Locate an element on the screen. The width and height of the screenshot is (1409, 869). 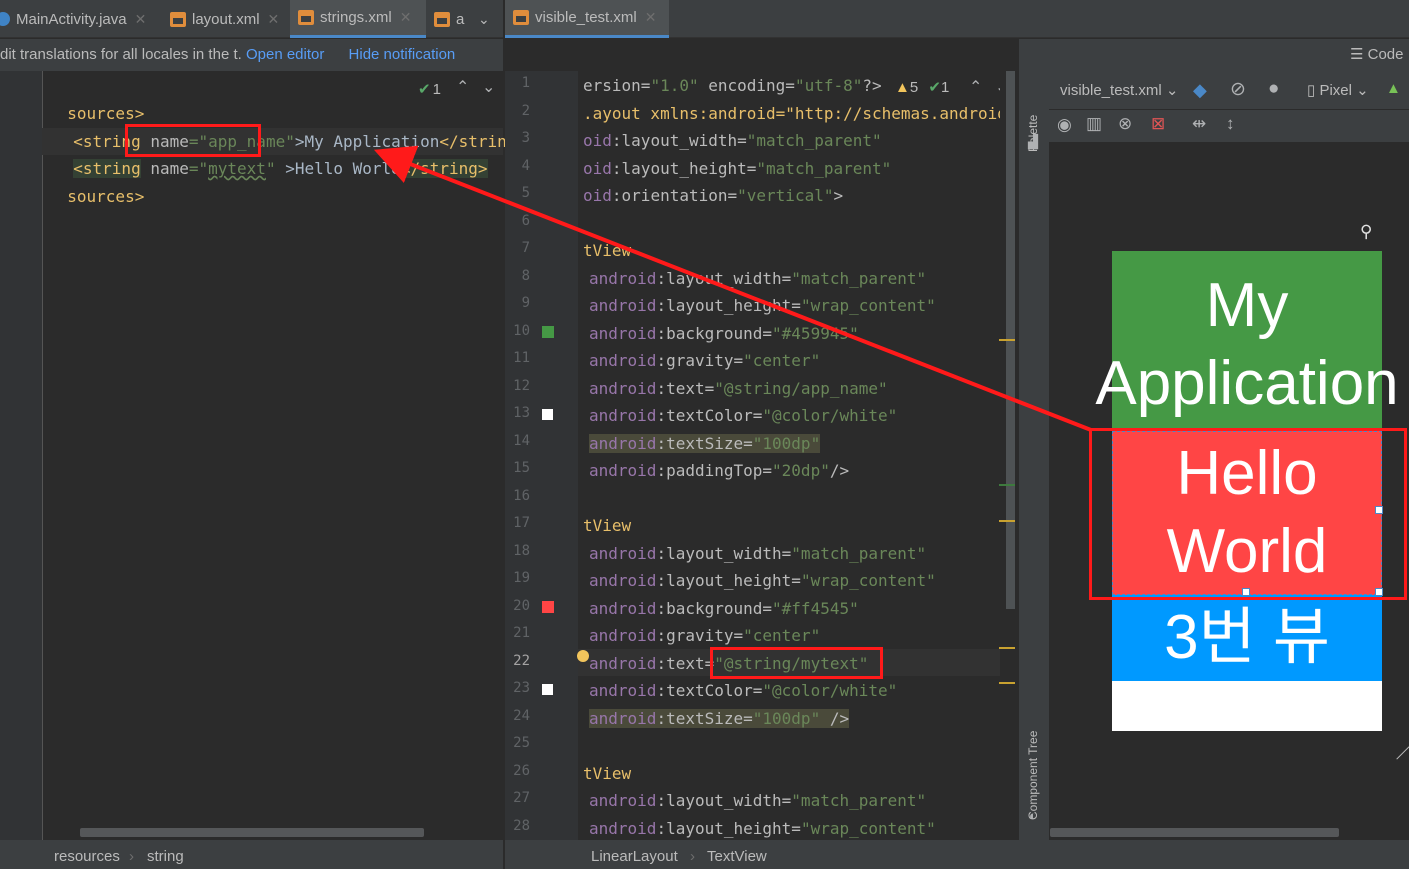
breadcrumb-resources: resources is located at coordinates (87, 856).